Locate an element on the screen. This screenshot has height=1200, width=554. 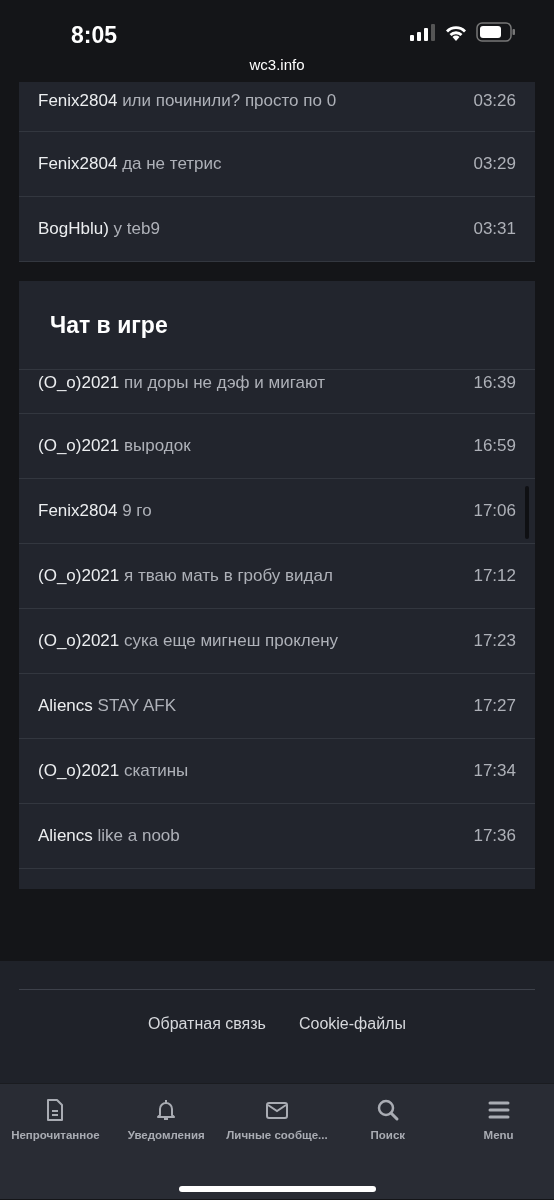
message-text: да не тетрис is located at coordinates (172, 164).